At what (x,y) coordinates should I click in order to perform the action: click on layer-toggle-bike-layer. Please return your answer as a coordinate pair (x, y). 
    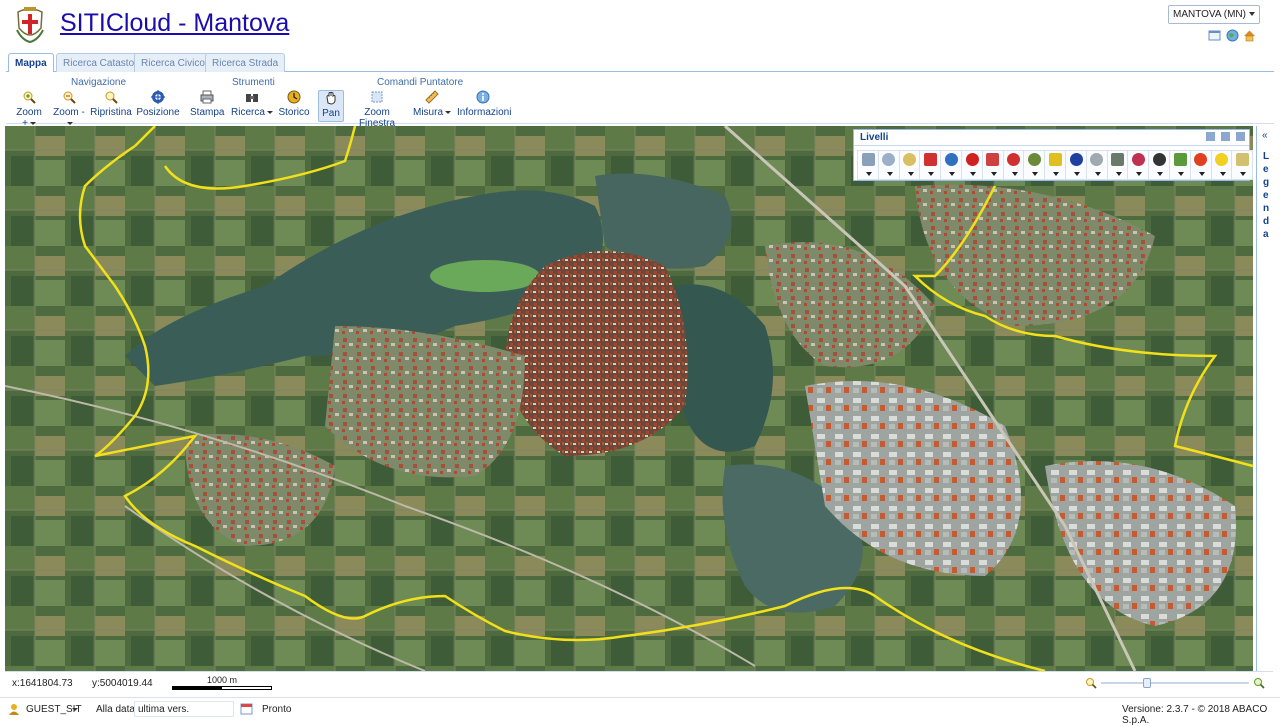
    Looking at the image, I should click on (951, 165).